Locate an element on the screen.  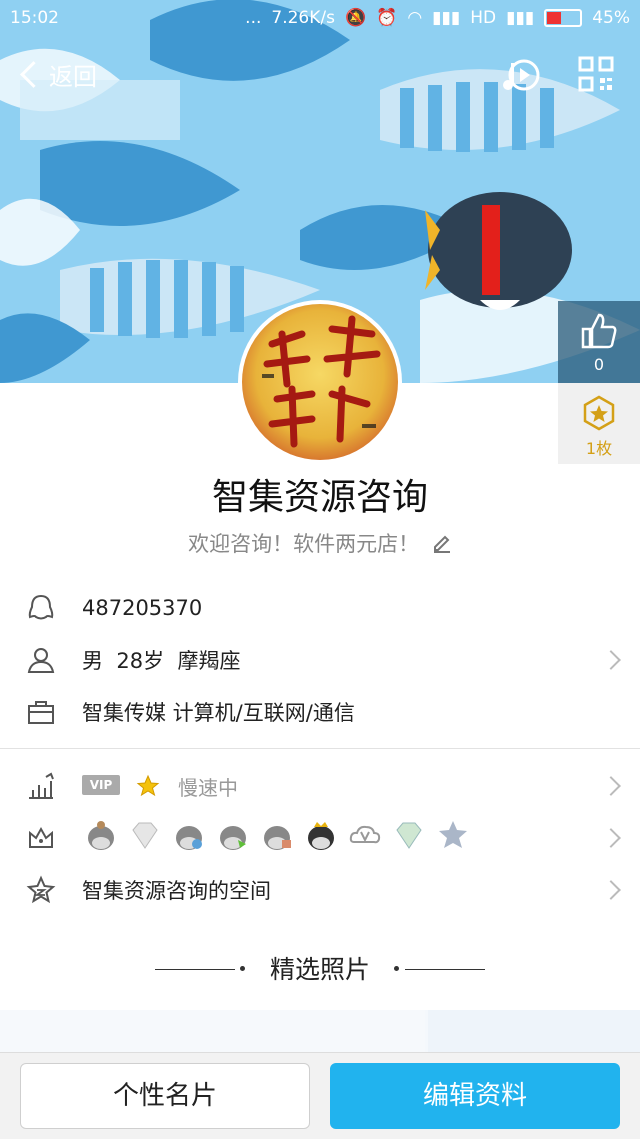
back-button: 返回 is located at coordinates (55, 74).